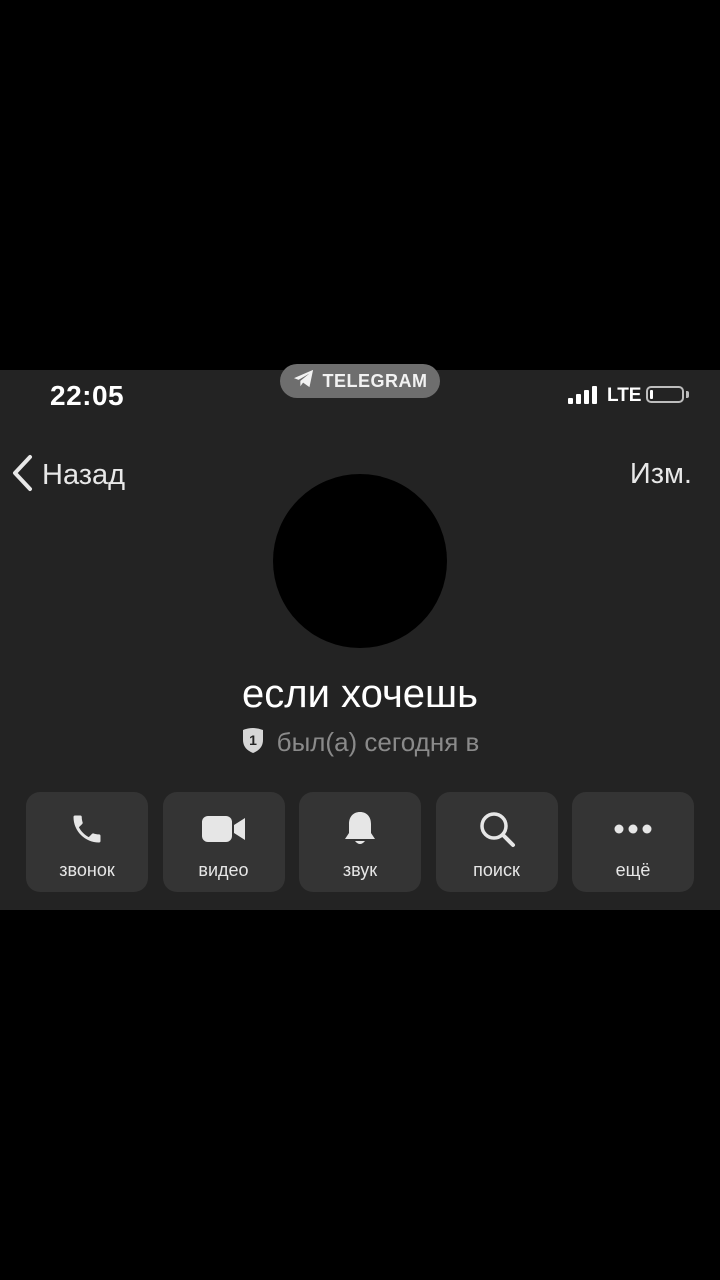 The width and height of the screenshot is (720, 1280). Describe the element at coordinates (375, 380) in the screenshot. I see `telegram-label: TELEGRAM` at that location.